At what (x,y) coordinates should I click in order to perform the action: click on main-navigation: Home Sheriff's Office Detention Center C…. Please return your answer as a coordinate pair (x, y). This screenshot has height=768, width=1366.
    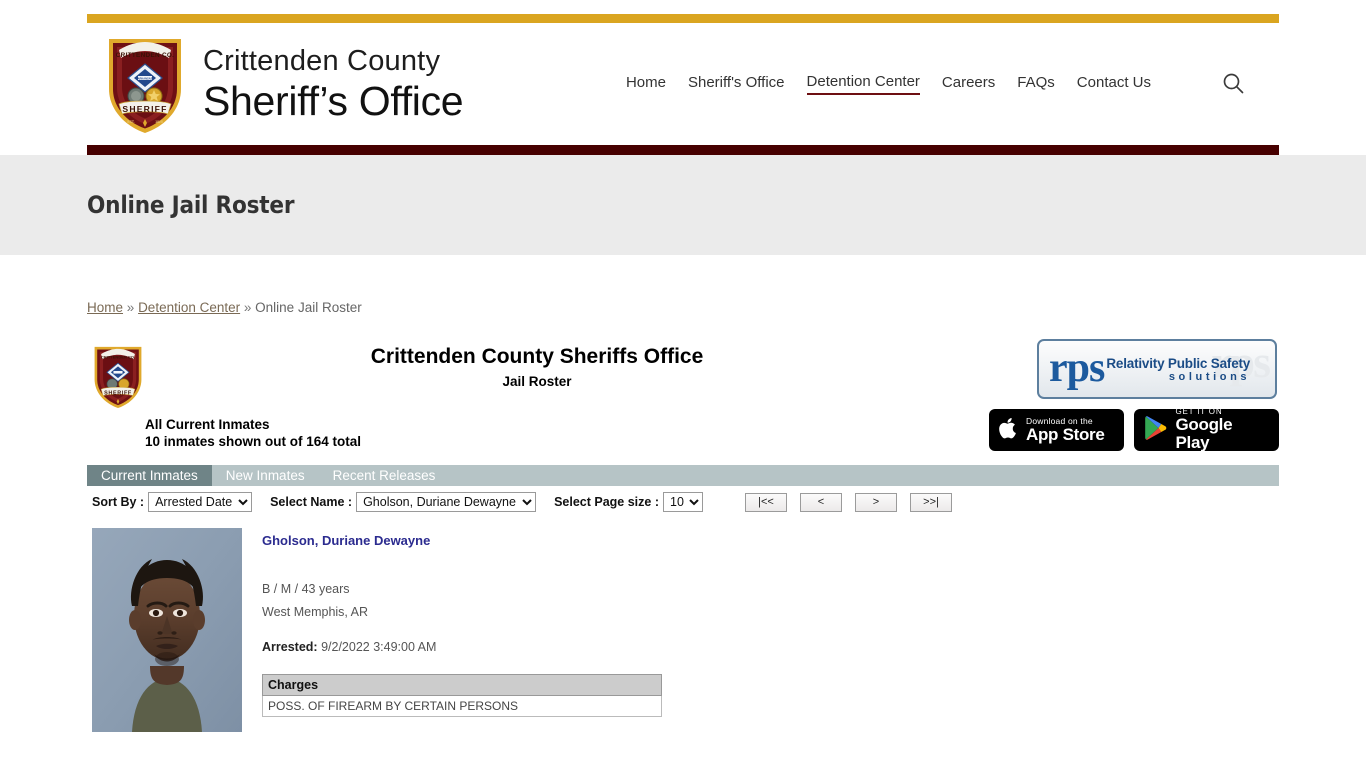
    Looking at the image, I should click on (888, 84).